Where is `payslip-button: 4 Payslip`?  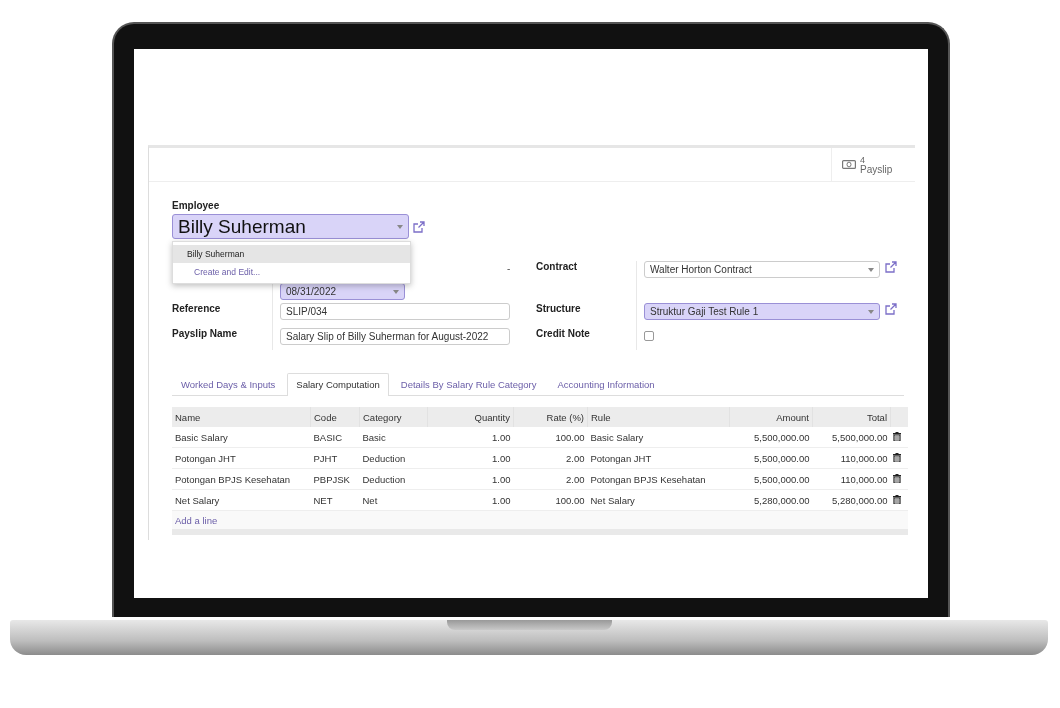
payslip-button: 4 Payslip is located at coordinates (873, 164).